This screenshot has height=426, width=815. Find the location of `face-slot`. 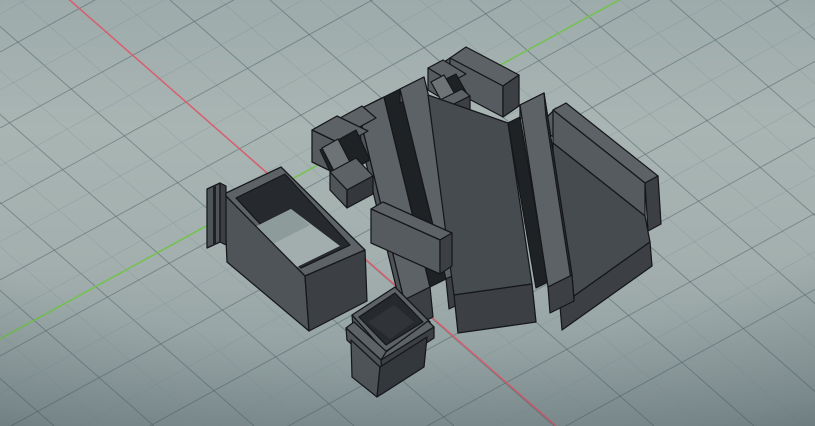

face-slot is located at coordinates (214, 215).